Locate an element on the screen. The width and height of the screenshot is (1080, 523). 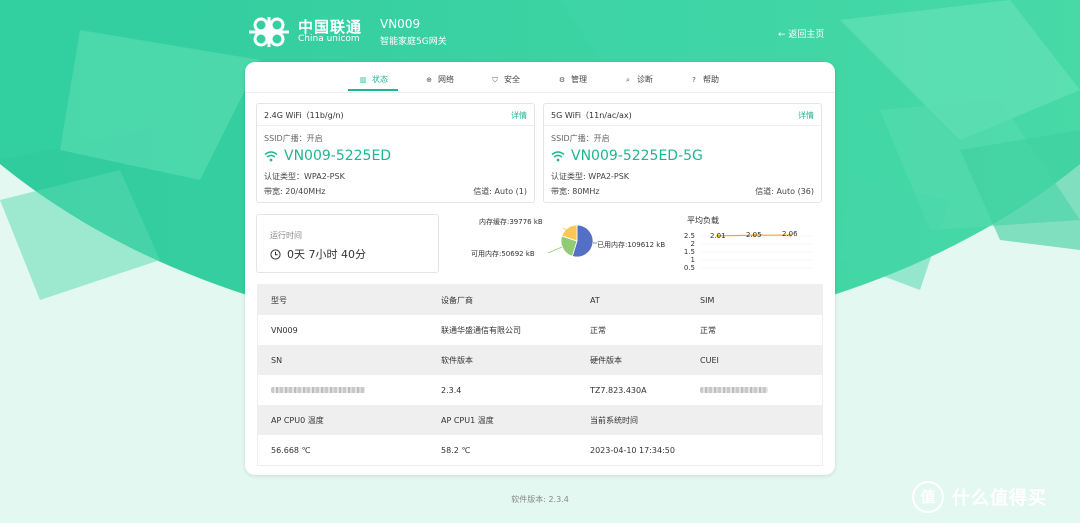
tab-security-label: 安全 is located at coordinates (512, 79).